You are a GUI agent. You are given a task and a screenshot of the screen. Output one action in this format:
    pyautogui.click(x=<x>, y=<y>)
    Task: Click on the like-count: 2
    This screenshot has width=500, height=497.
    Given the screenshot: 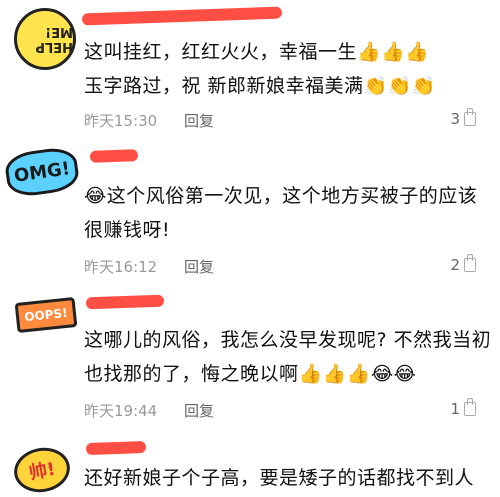 What is the action you would take?
    pyautogui.click(x=455, y=265)
    